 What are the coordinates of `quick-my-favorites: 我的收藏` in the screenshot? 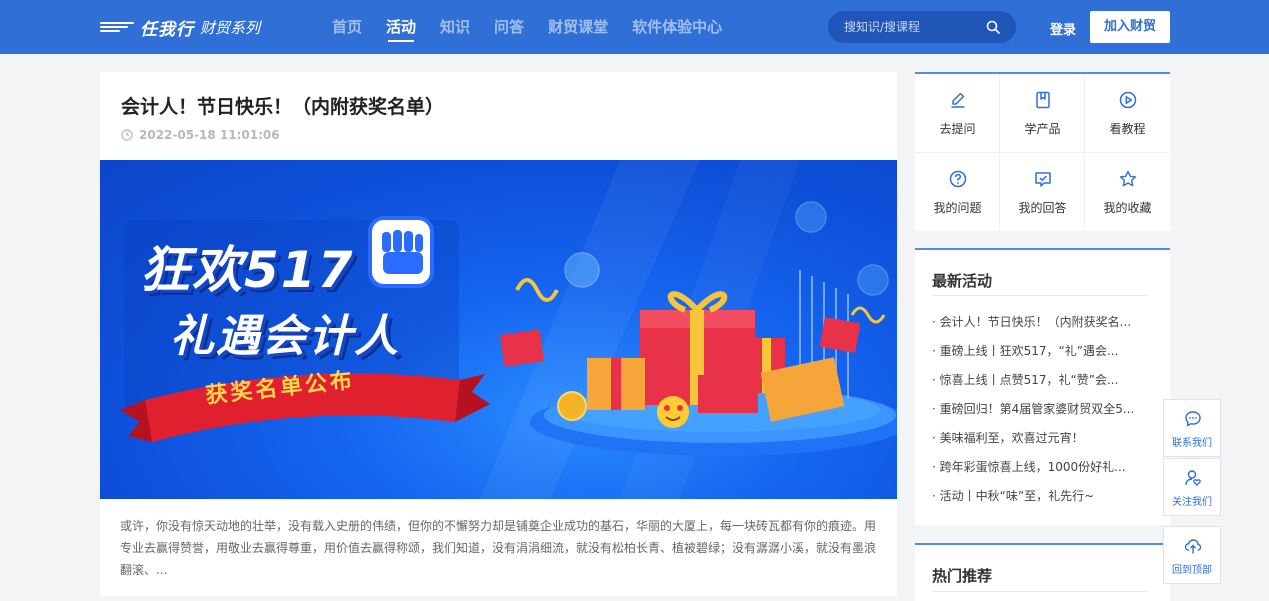 It's located at (1127, 192).